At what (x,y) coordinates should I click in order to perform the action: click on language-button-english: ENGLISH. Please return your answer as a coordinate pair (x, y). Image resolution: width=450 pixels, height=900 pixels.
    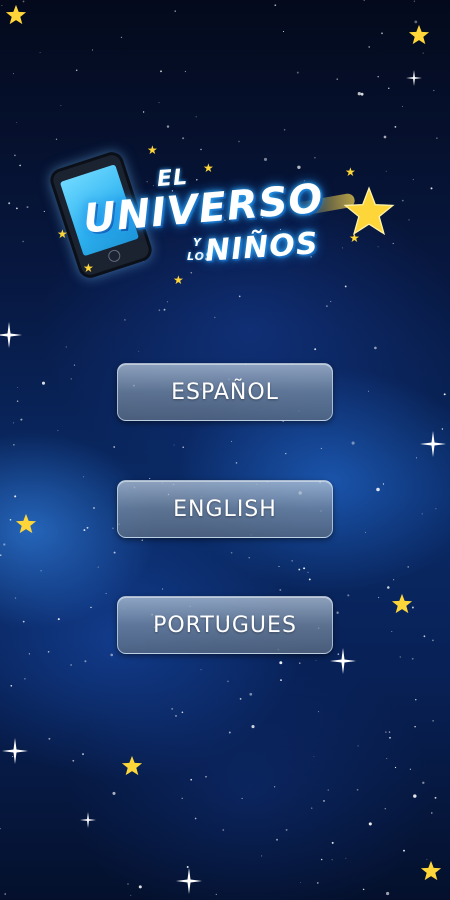
    Looking at the image, I should click on (225, 509).